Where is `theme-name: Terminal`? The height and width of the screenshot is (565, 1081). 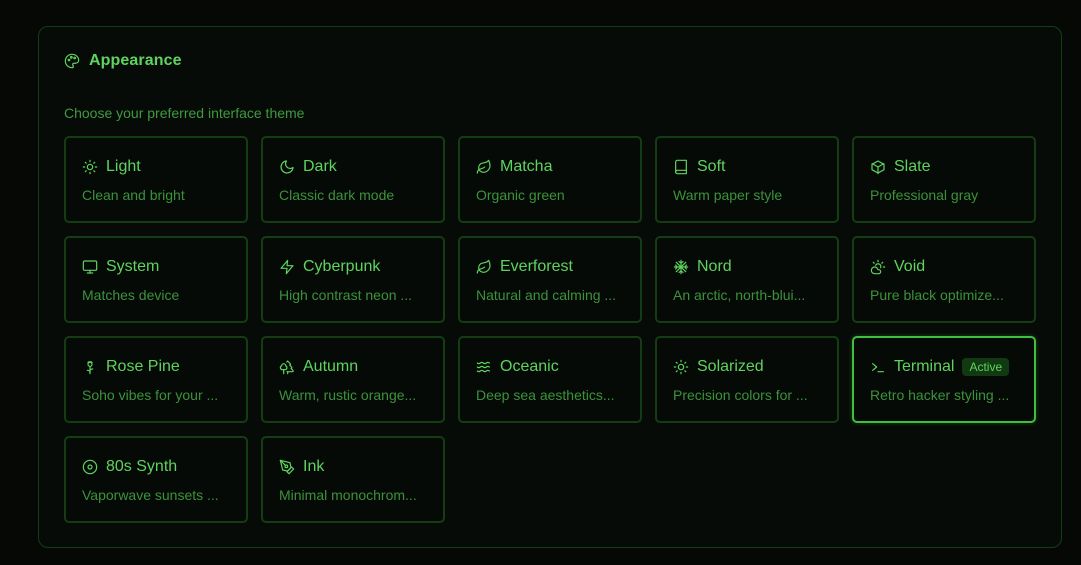
theme-name: Terminal is located at coordinates (924, 366).